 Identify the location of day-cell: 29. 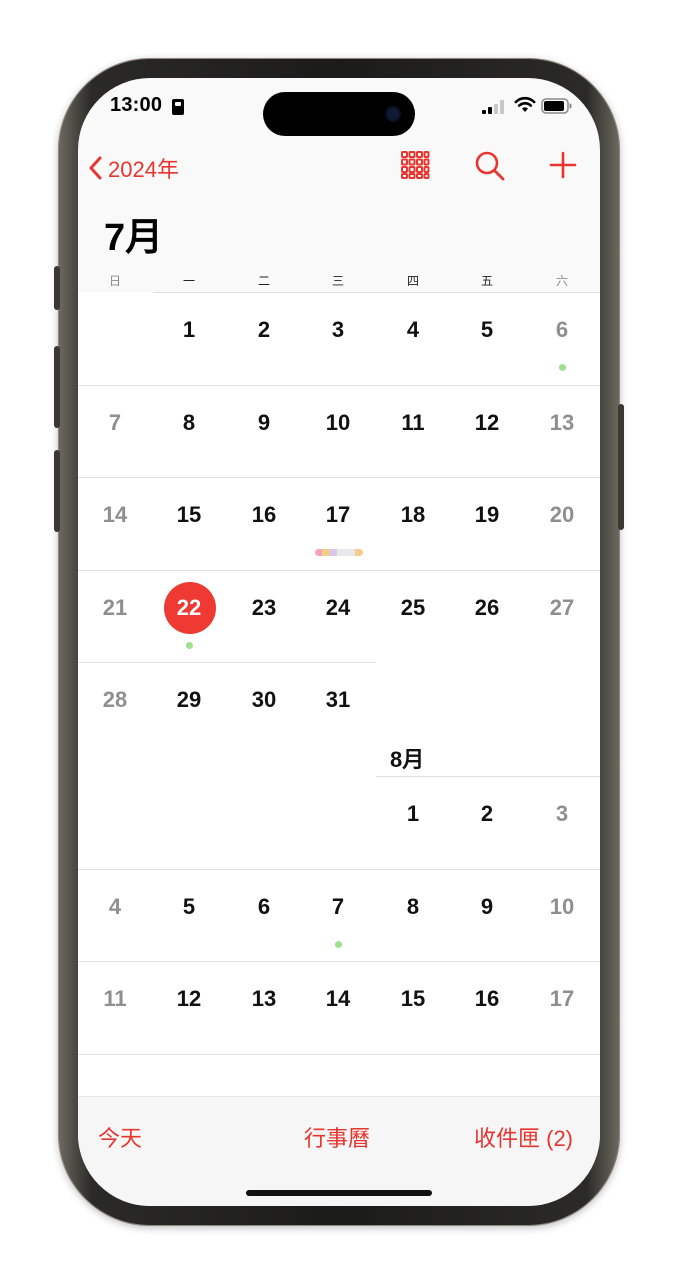
(189, 700).